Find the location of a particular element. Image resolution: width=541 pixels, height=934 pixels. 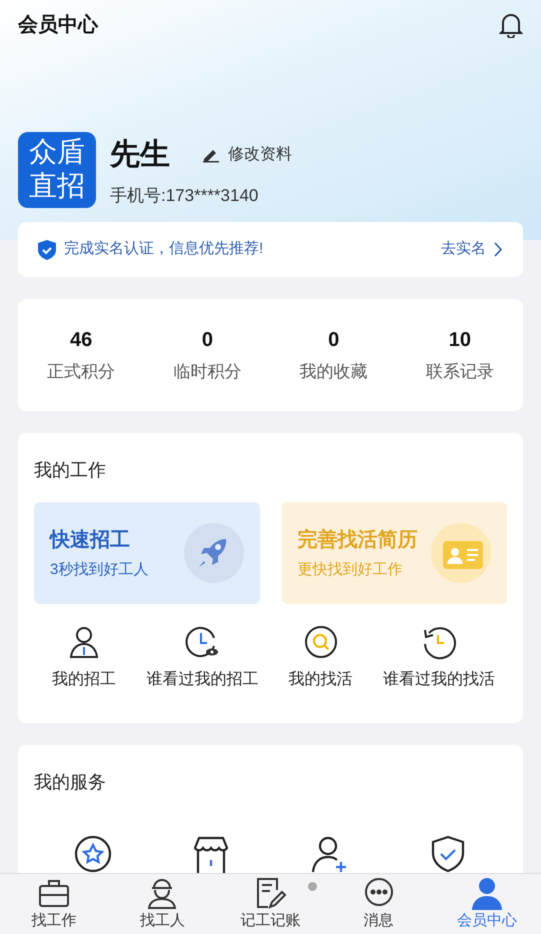

promo-subtitle: 3秒找到好工人 is located at coordinates (99, 570).